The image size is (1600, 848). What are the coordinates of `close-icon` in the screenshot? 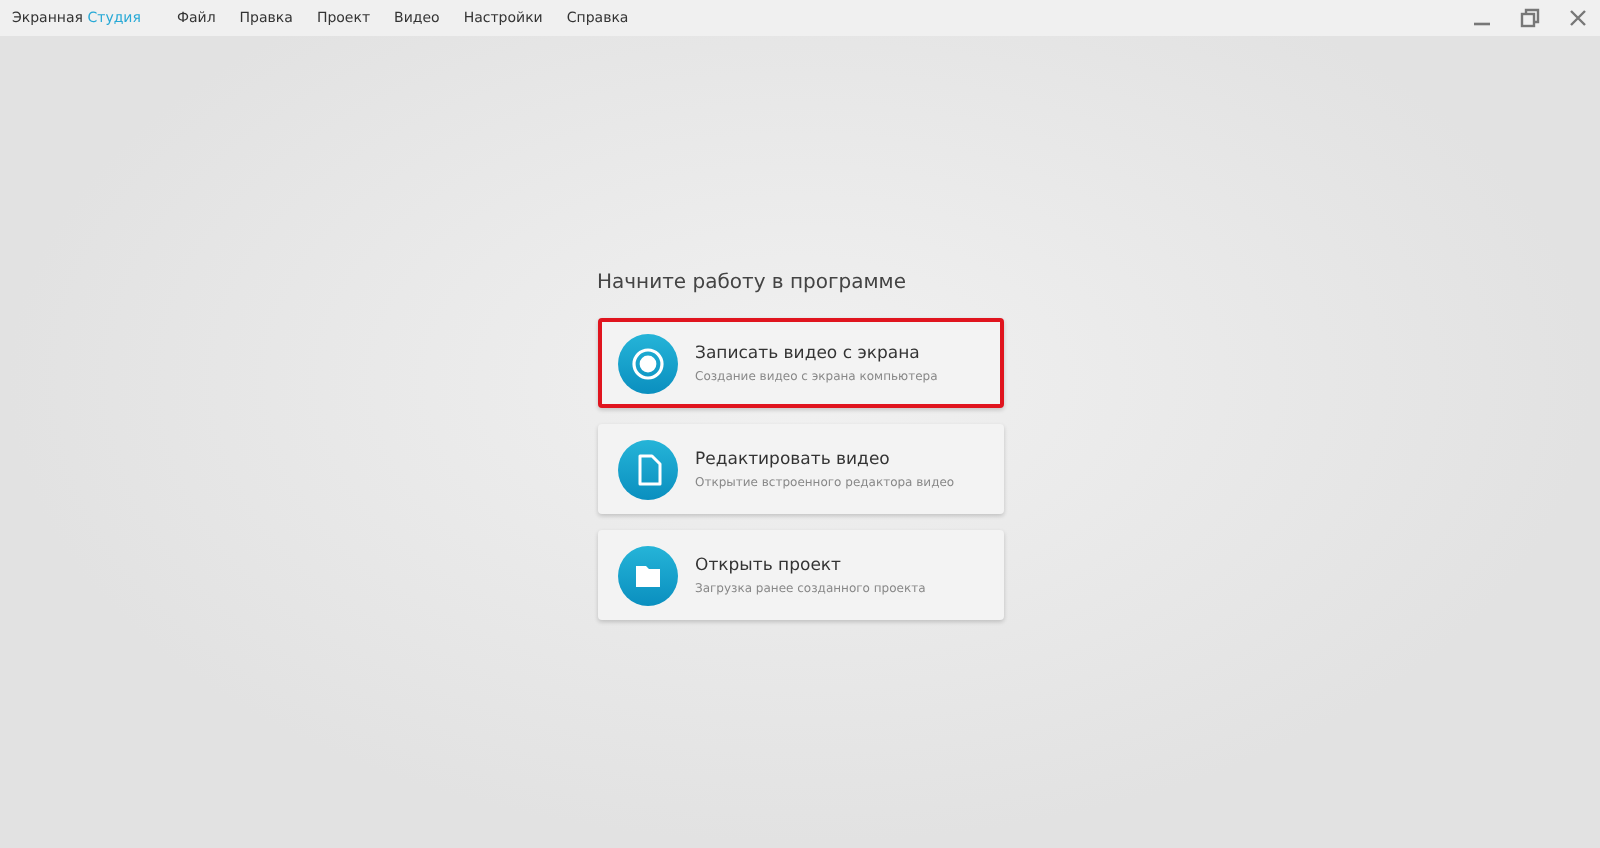 It's located at (1578, 18).